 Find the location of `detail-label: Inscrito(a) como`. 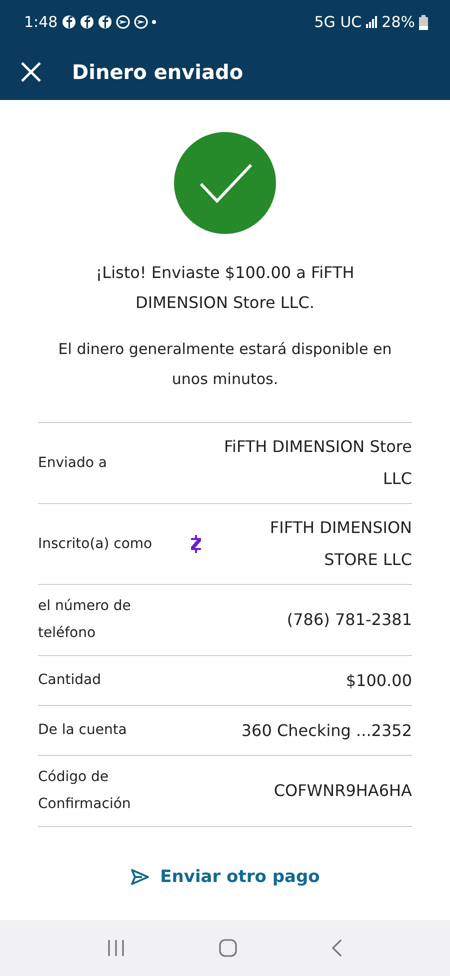

detail-label: Inscrito(a) como is located at coordinates (96, 544).